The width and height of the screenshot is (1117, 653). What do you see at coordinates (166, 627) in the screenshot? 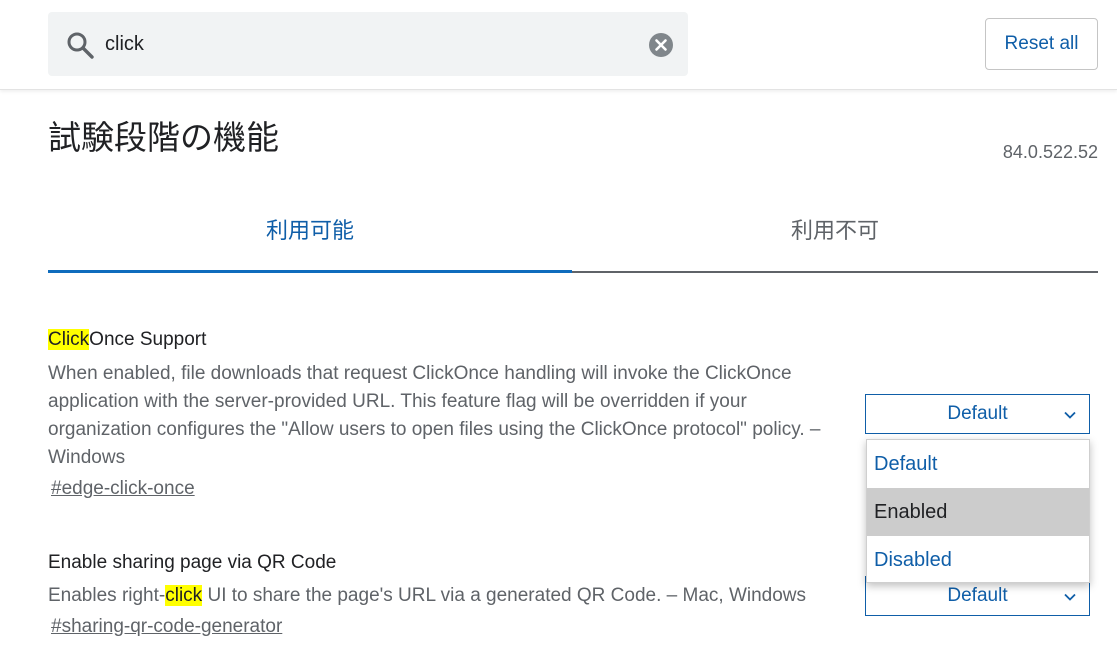
I see `flag-link-qr-code: #sharing-qr-code-generator` at bounding box center [166, 627].